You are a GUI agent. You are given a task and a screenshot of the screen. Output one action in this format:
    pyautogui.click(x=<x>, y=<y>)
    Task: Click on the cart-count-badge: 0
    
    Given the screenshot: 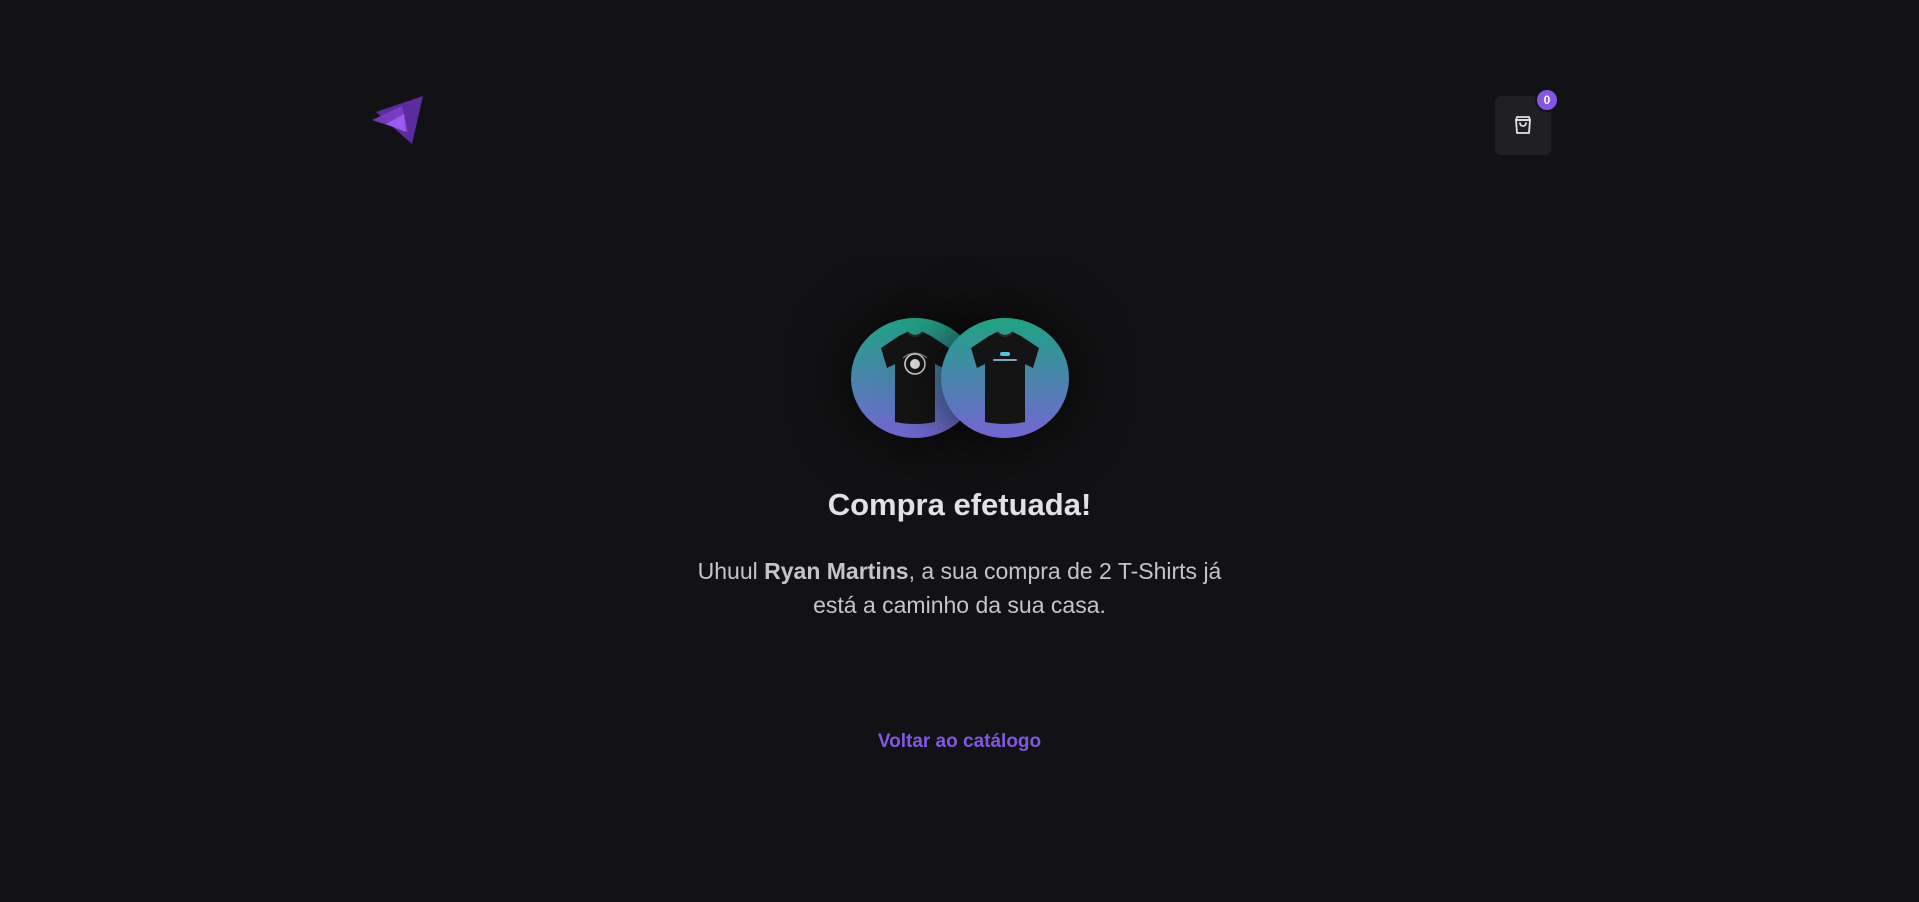 What is the action you would take?
    pyautogui.click(x=1547, y=99)
    